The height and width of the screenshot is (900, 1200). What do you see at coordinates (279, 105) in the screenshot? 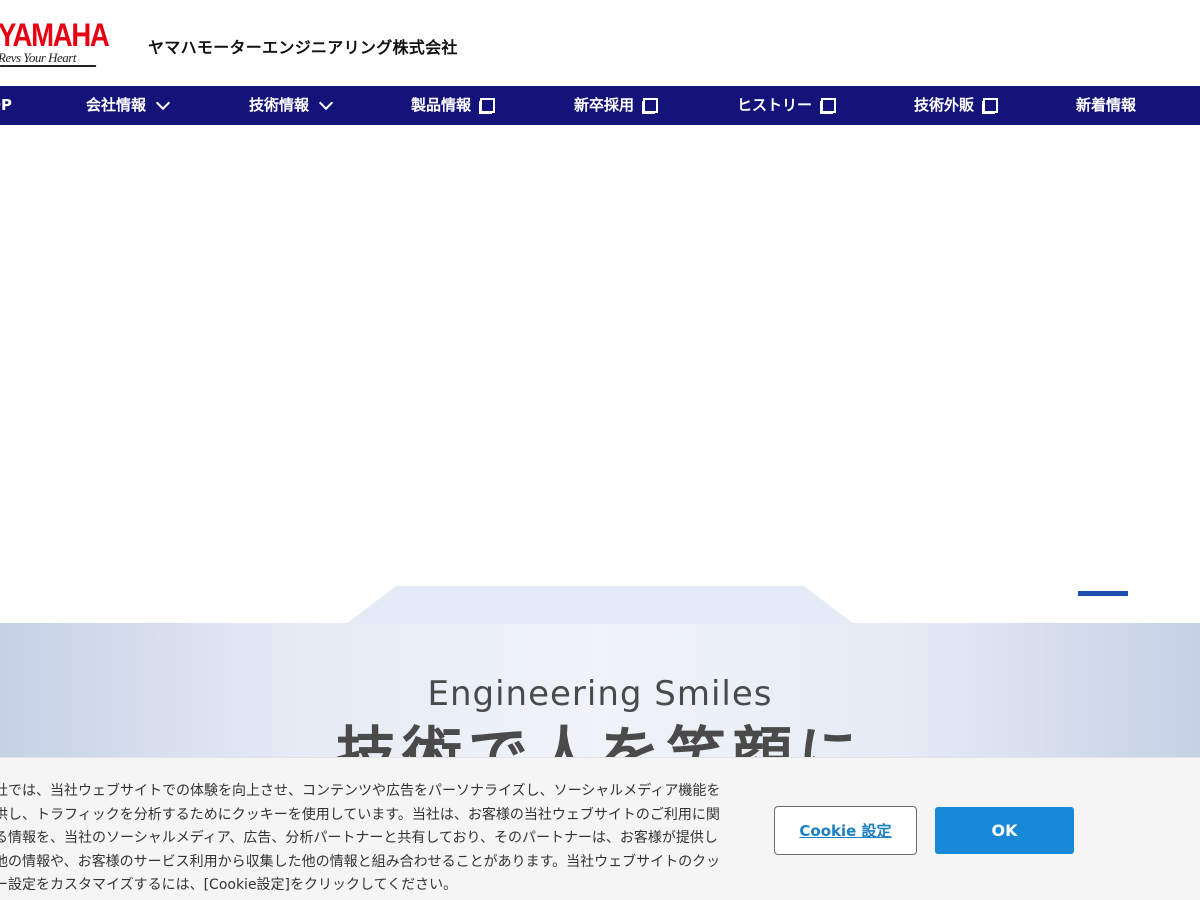
I see `nav-item-label: 技術情報` at bounding box center [279, 105].